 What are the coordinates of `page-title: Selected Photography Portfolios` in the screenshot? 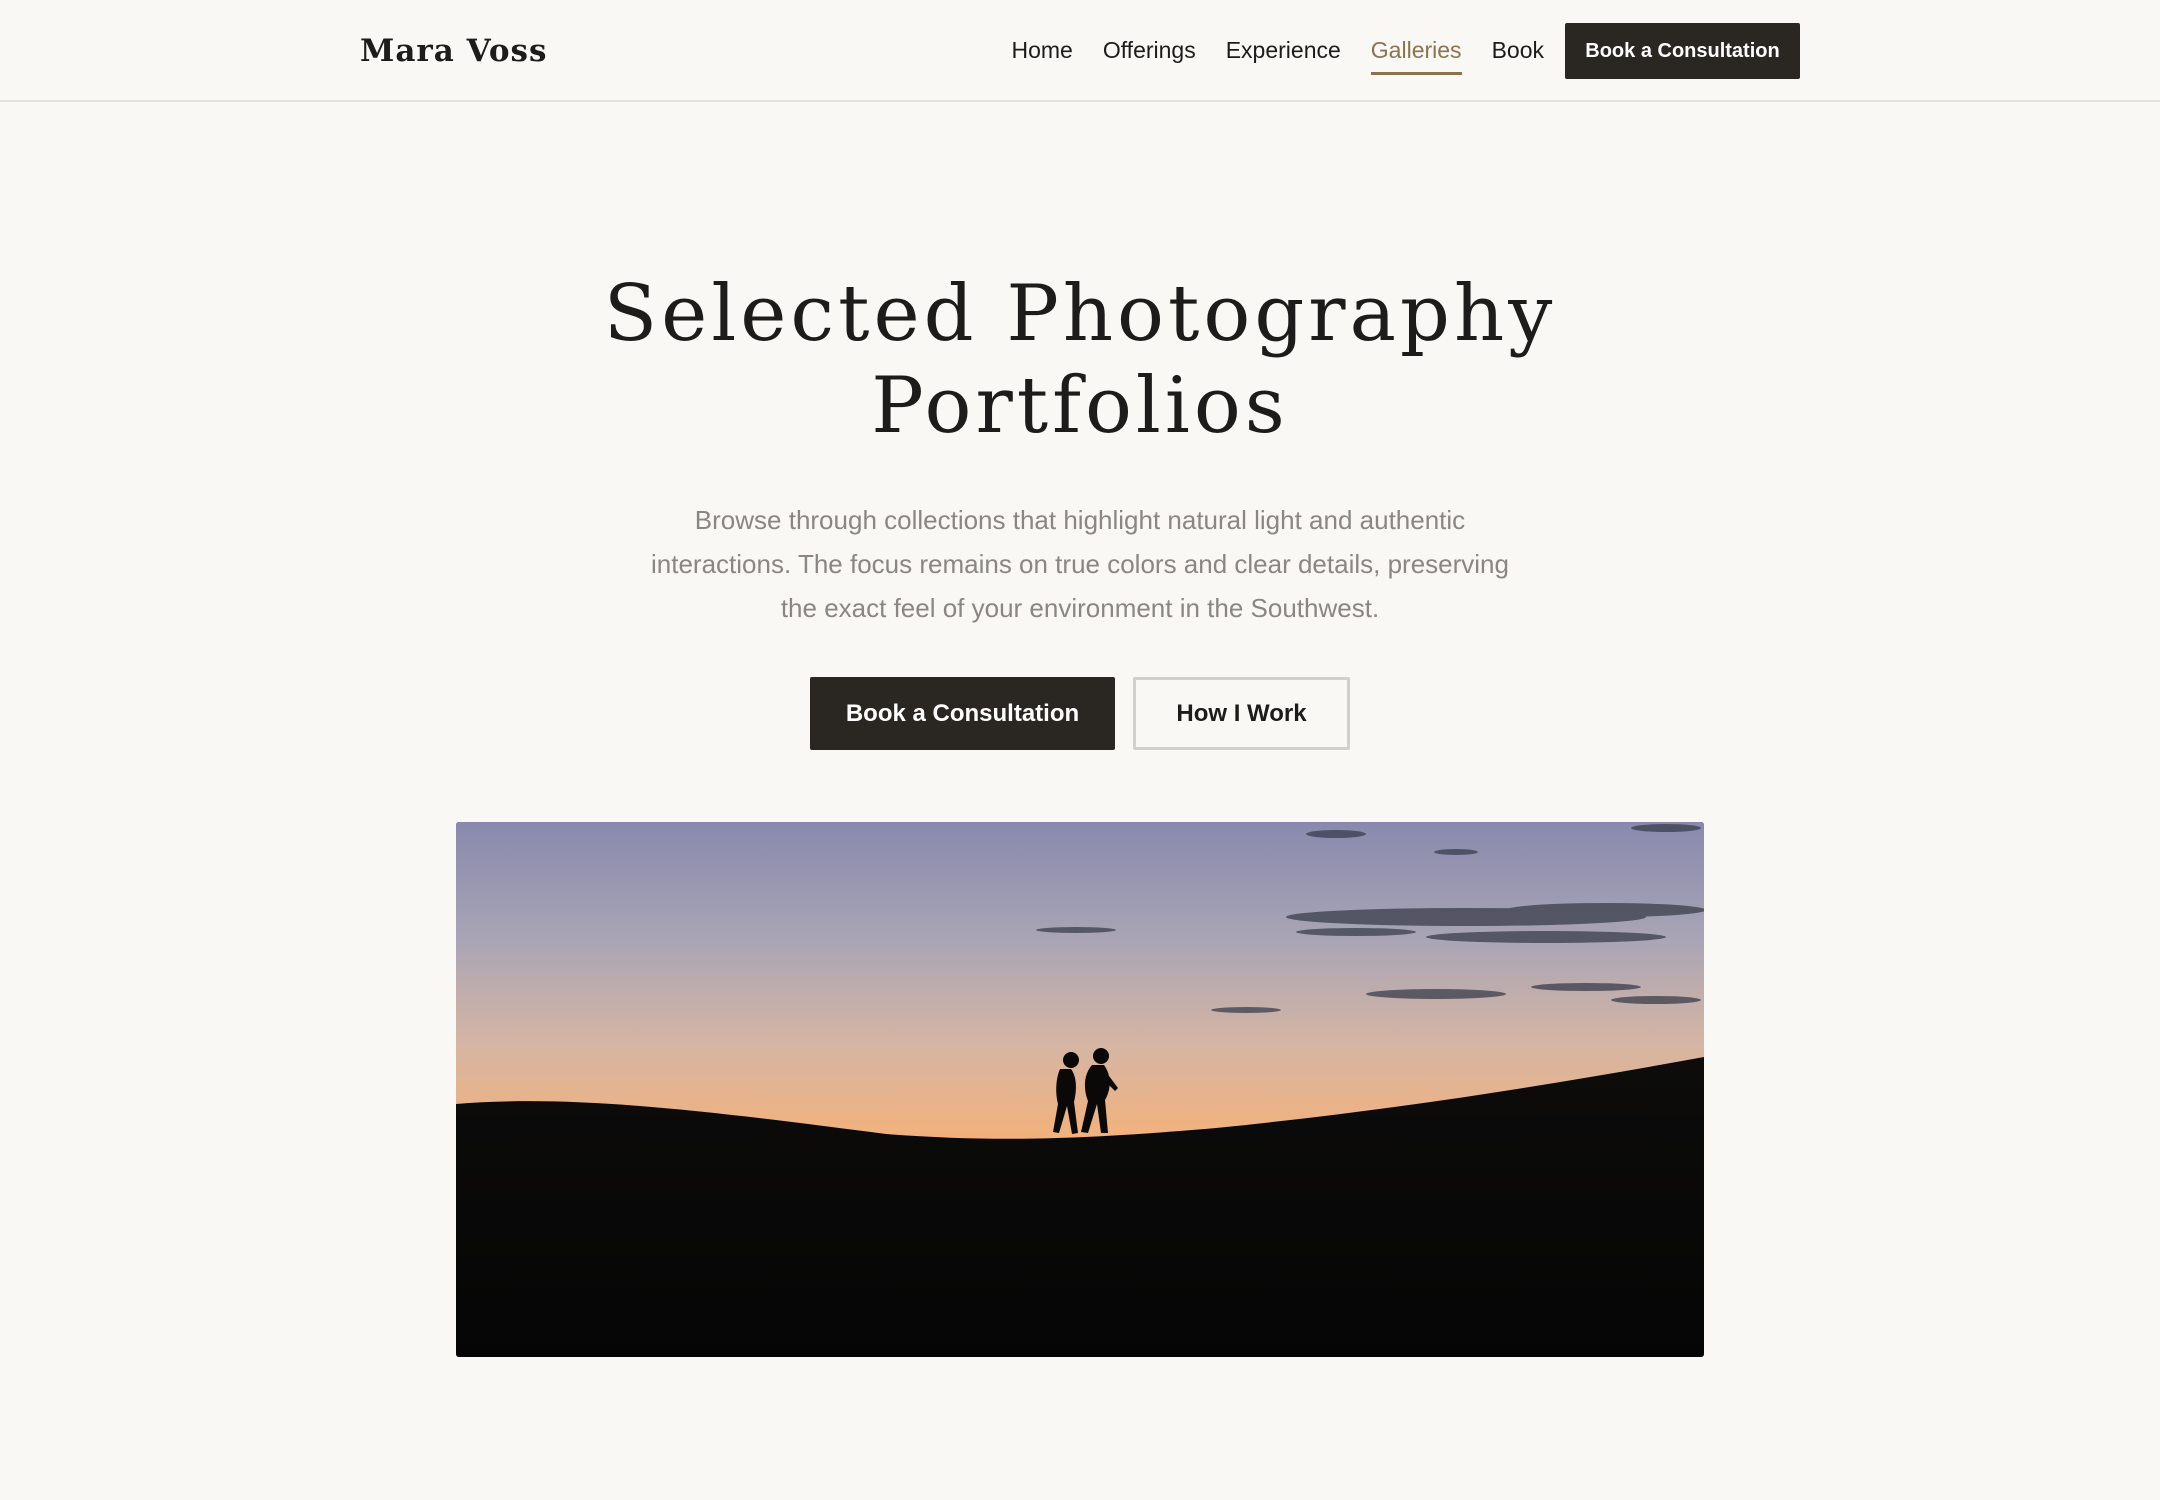 It's located at (1080, 360).